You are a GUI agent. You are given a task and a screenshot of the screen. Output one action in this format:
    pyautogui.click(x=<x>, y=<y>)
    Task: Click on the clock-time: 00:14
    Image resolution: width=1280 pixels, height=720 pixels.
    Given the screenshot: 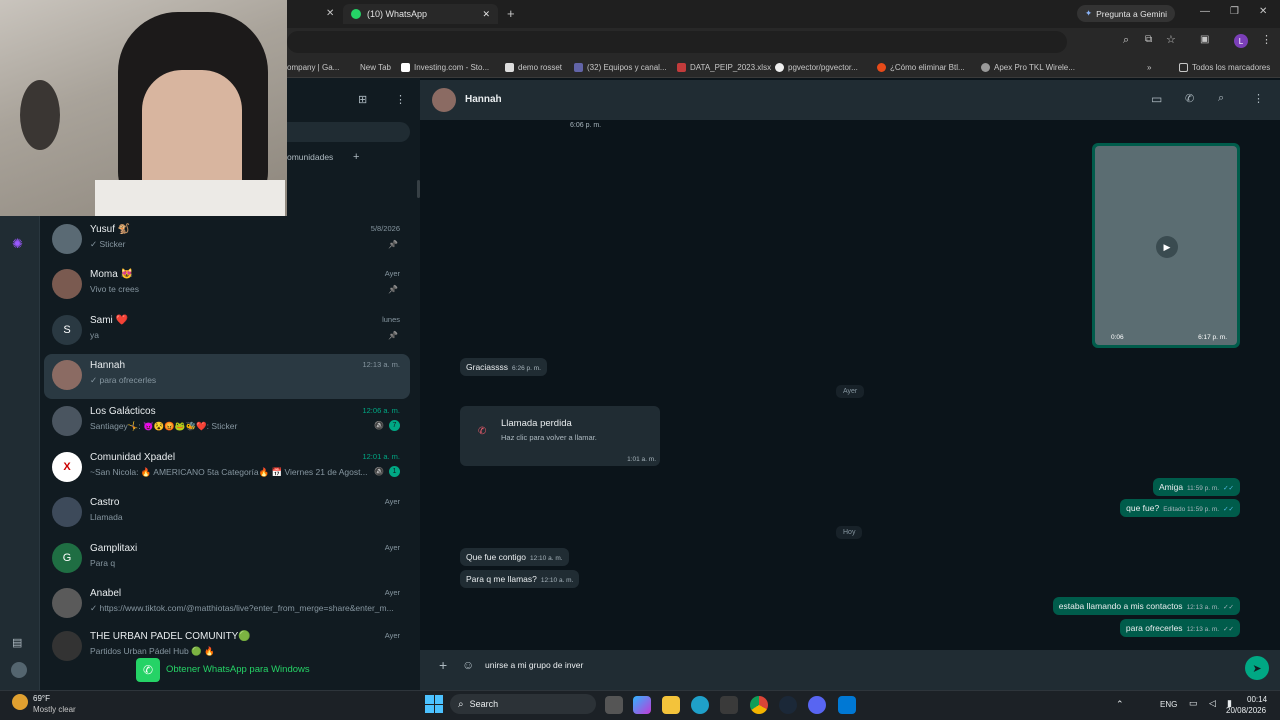 What is the action you would take?
    pyautogui.click(x=1257, y=699)
    